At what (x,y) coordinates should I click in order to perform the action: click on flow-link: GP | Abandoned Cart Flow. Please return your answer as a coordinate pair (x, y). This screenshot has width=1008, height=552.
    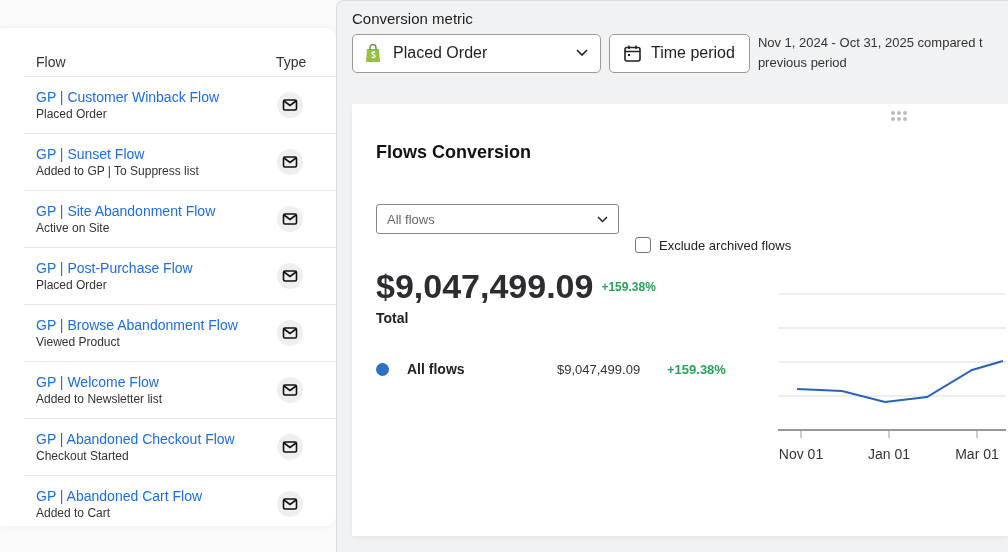
    Looking at the image, I should click on (156, 496).